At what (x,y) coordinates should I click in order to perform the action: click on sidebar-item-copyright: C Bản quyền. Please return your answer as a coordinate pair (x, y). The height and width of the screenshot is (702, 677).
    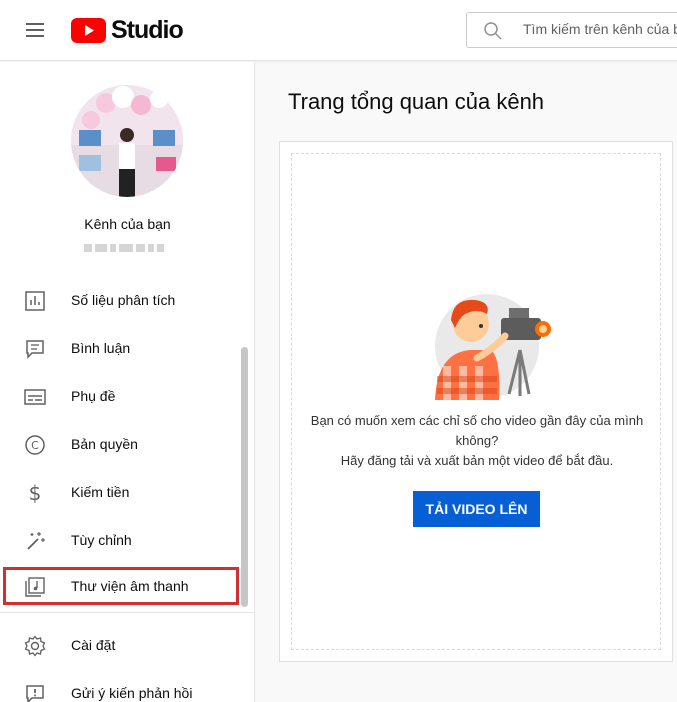
    Looking at the image, I should click on (120, 445).